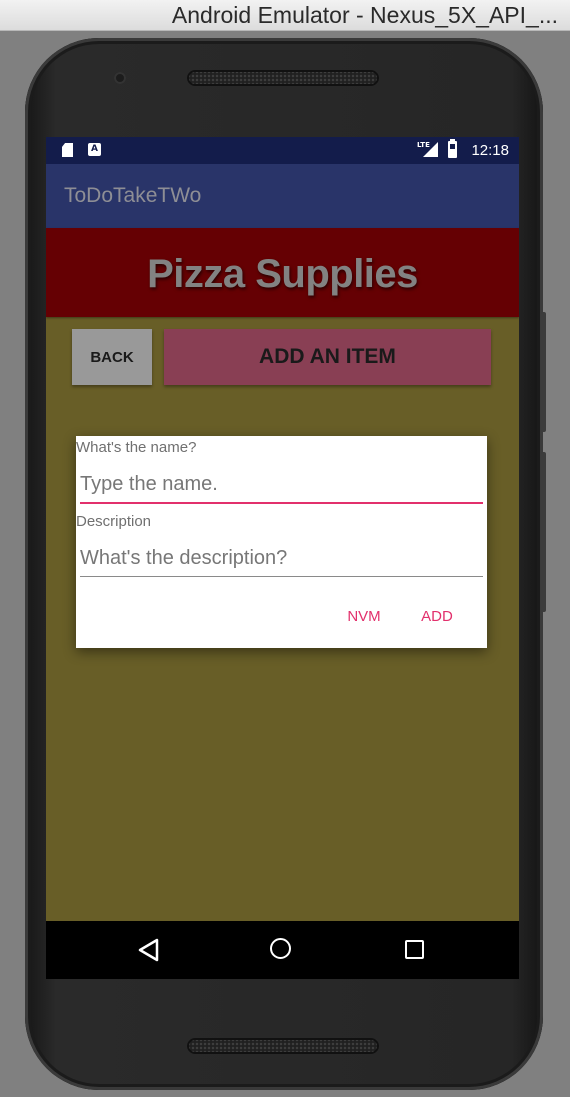  Describe the element at coordinates (282, 196) in the screenshot. I see `app-bar: ToDoTakeTWo` at that location.